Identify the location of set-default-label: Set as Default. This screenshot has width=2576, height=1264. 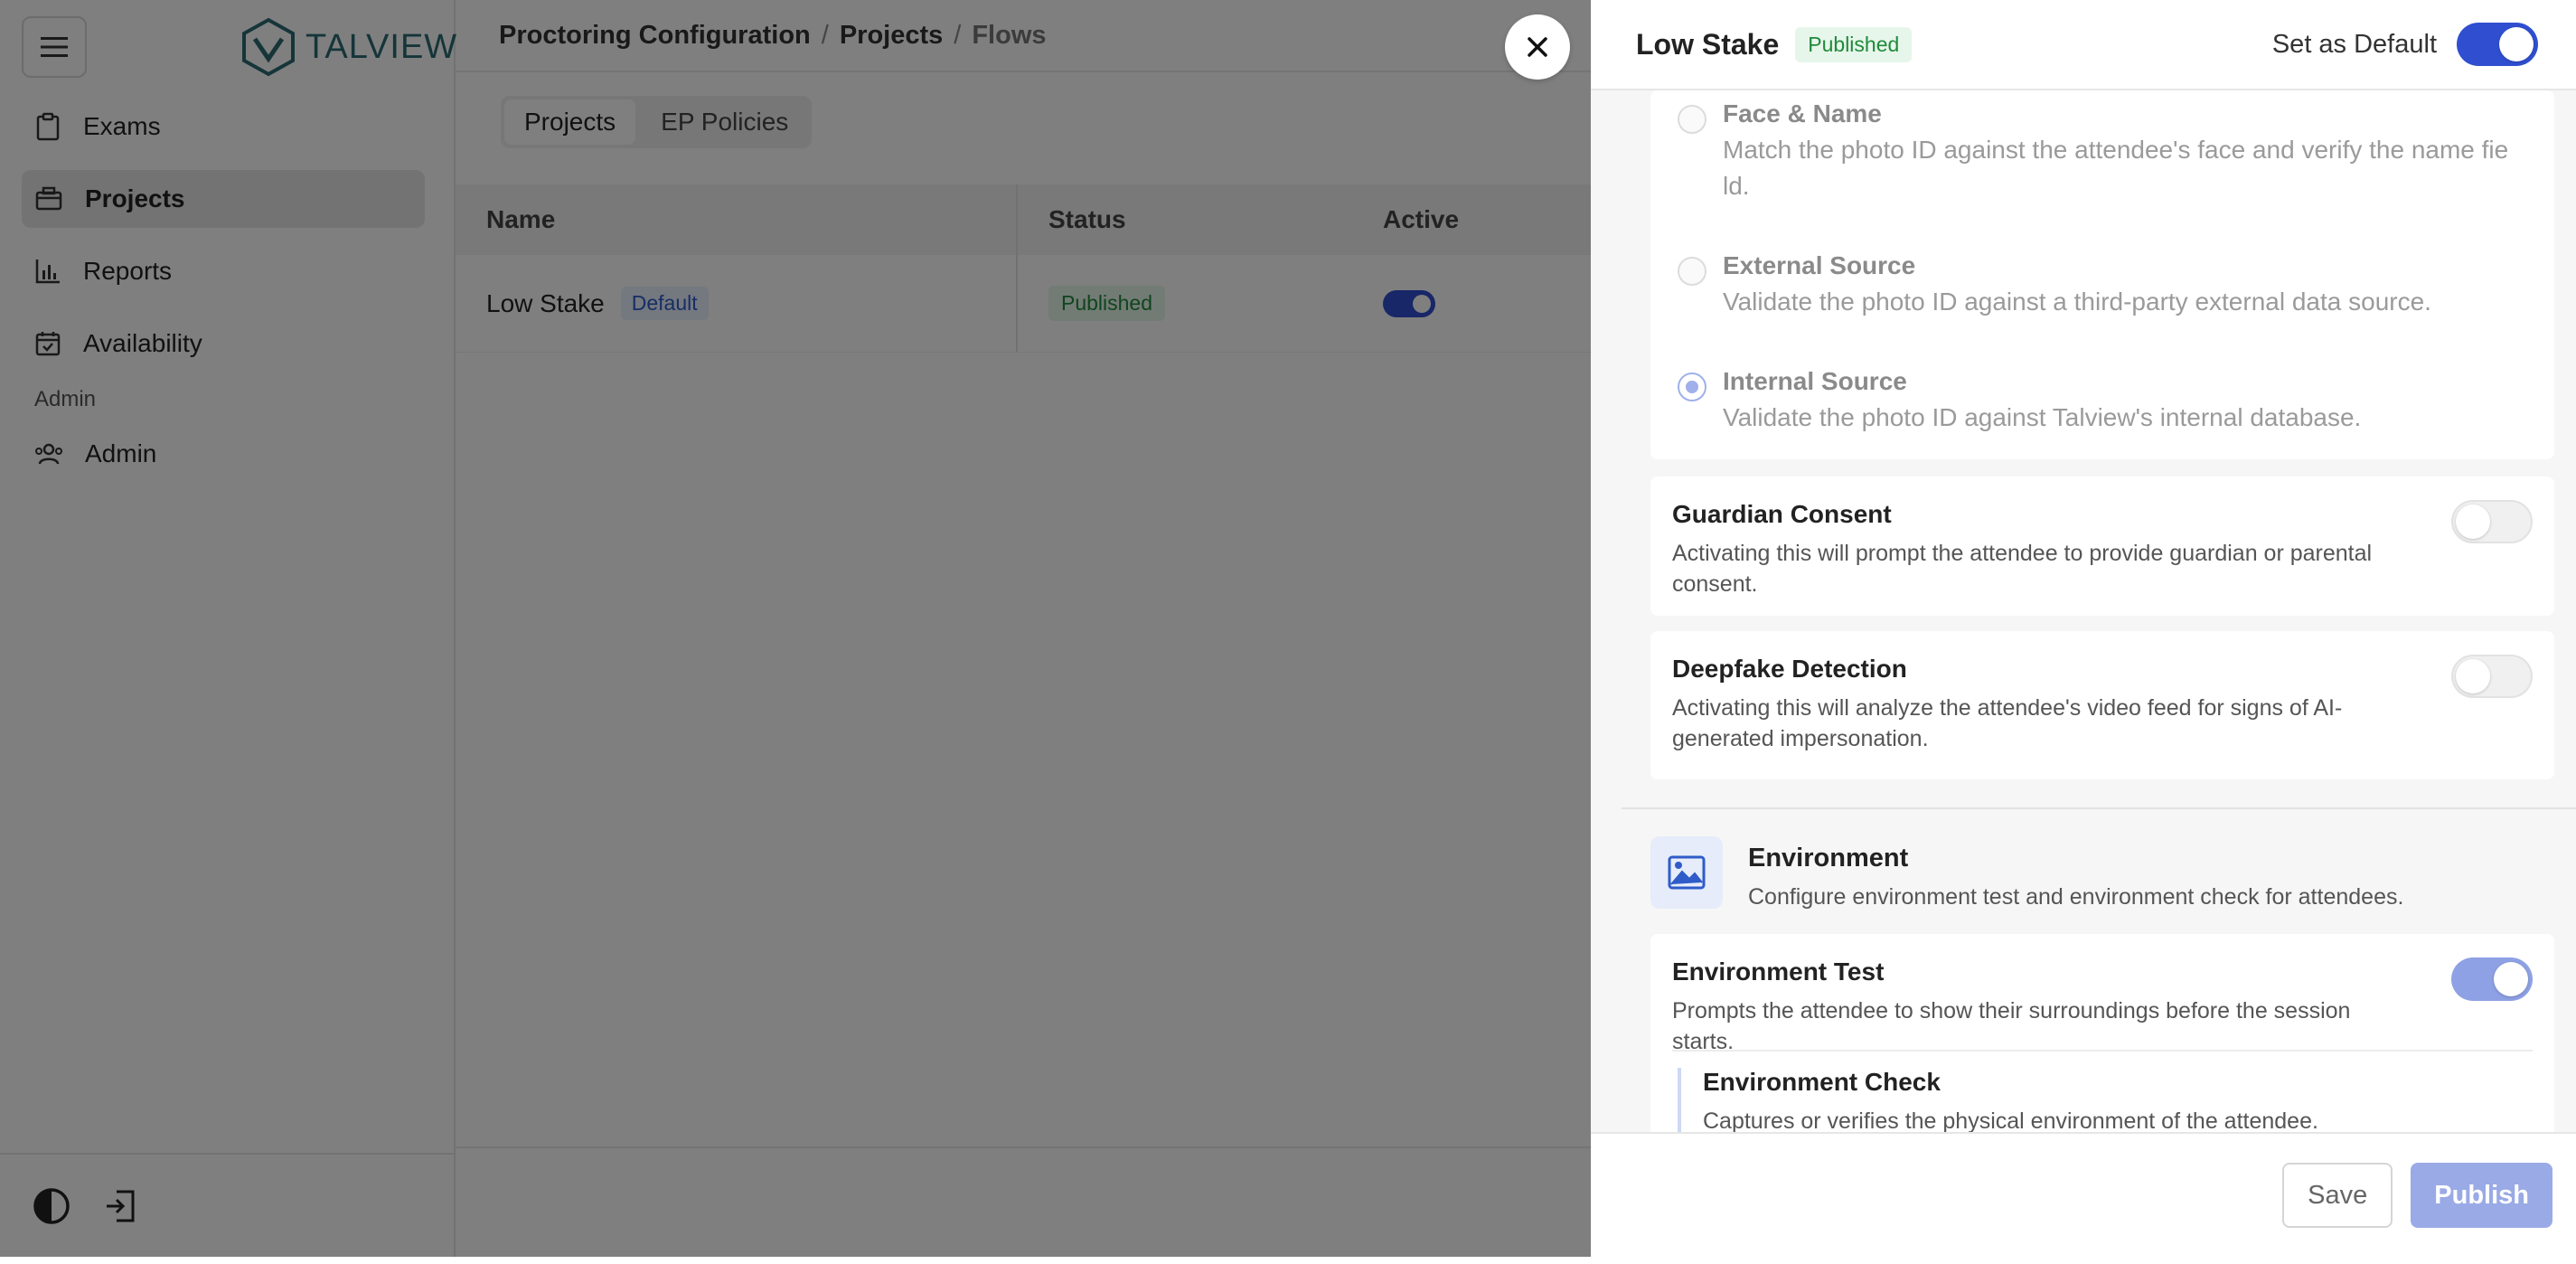
(2354, 44).